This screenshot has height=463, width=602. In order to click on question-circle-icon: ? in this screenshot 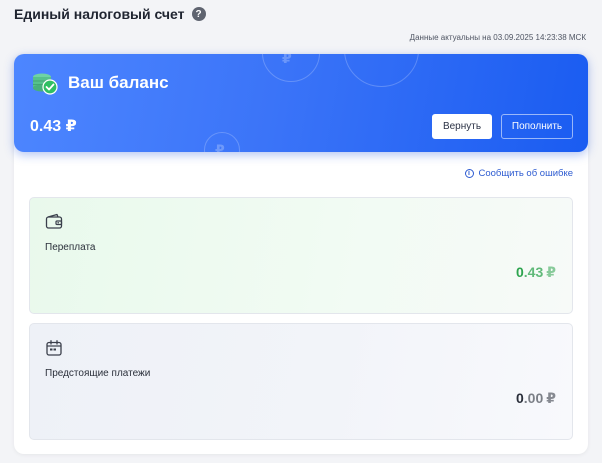, I will do `click(198, 14)`.